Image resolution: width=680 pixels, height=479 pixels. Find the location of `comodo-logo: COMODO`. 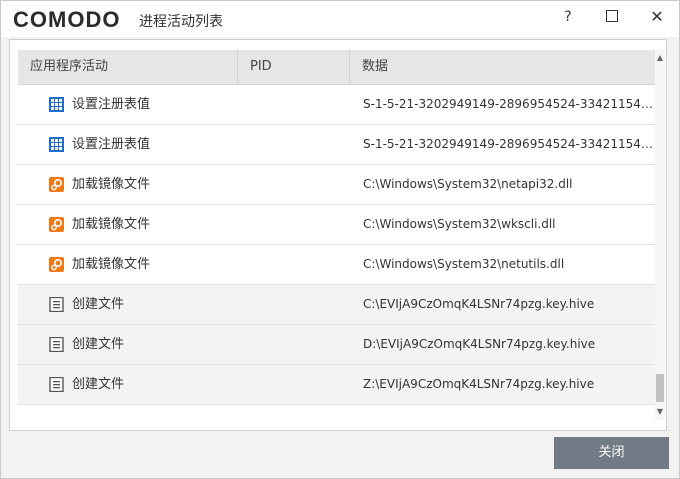

comodo-logo: COMODO is located at coordinates (67, 19).